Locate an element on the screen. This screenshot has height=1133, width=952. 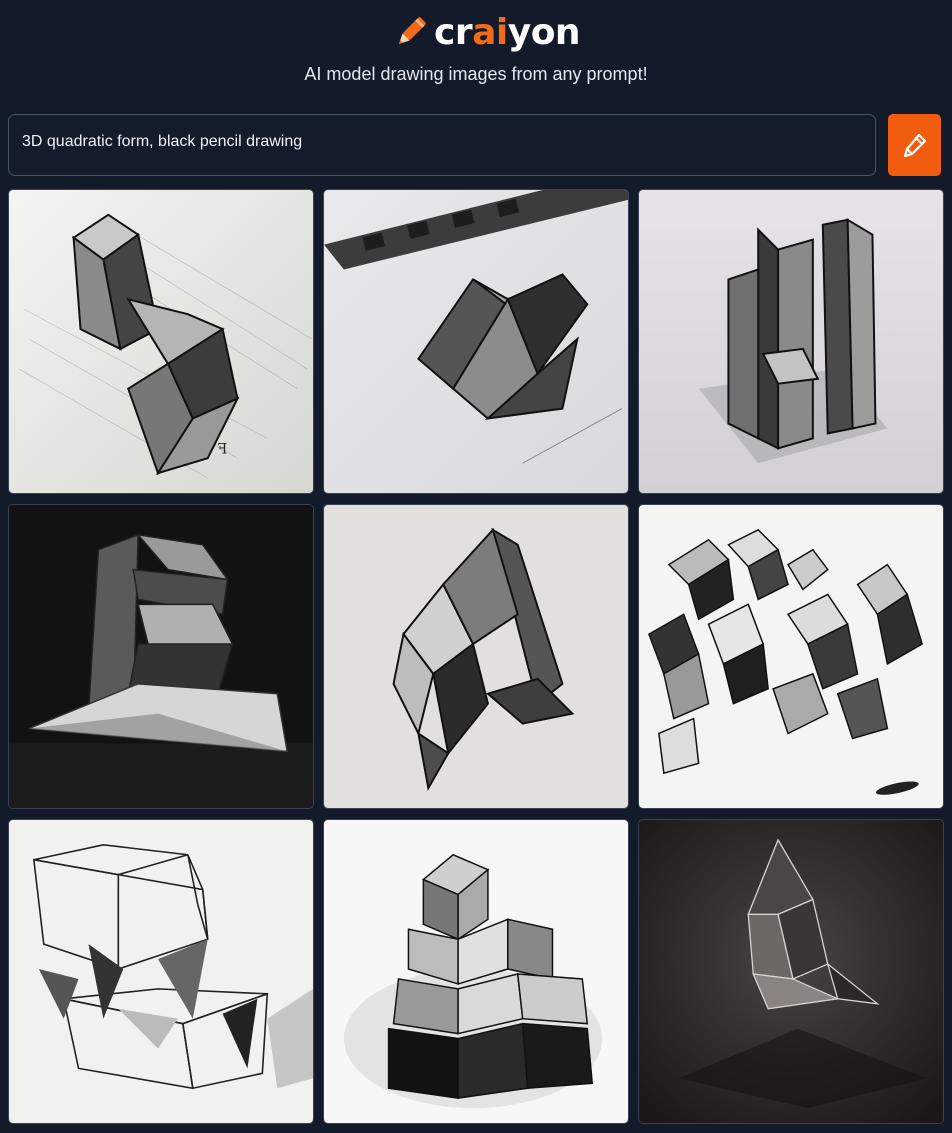
svg-text: ꟻ is located at coordinates (223, 449).